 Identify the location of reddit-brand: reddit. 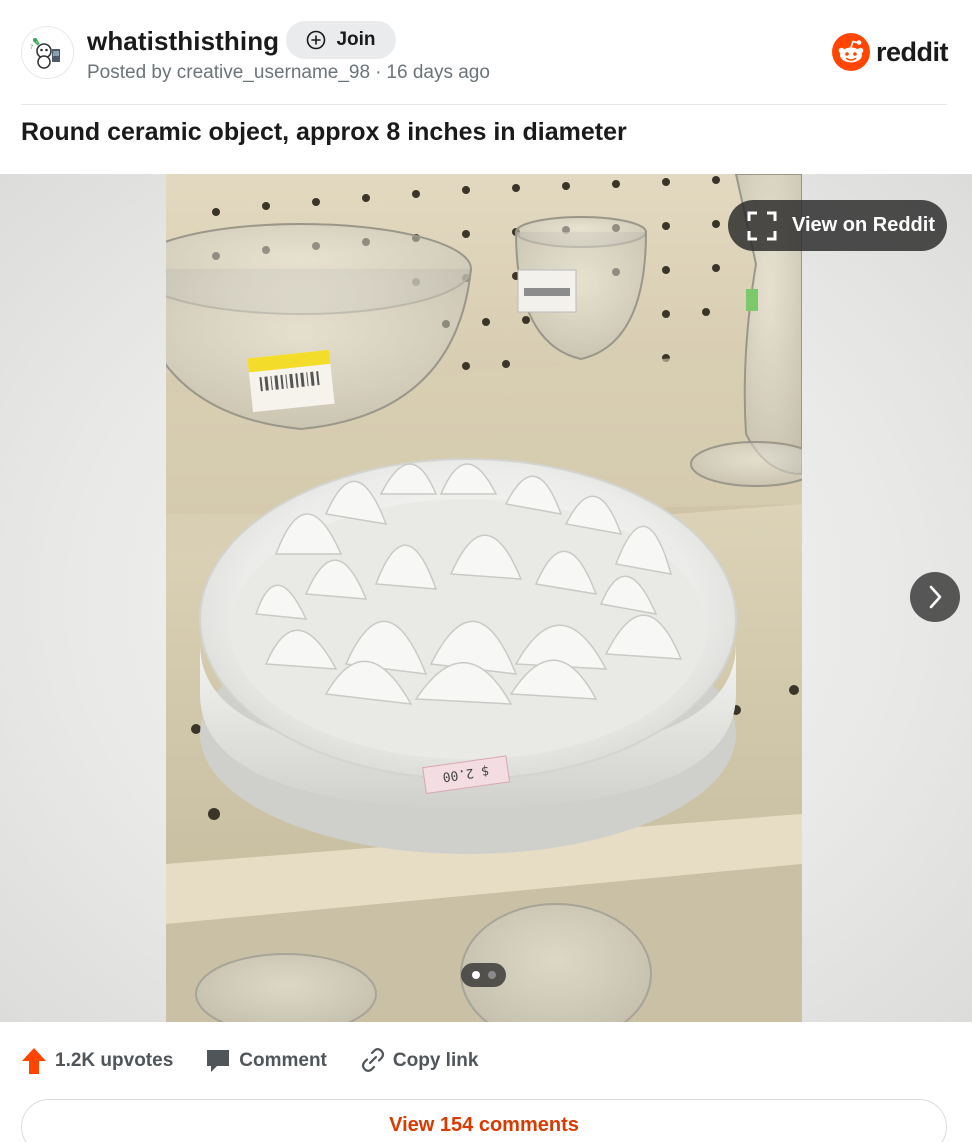
(890, 52).